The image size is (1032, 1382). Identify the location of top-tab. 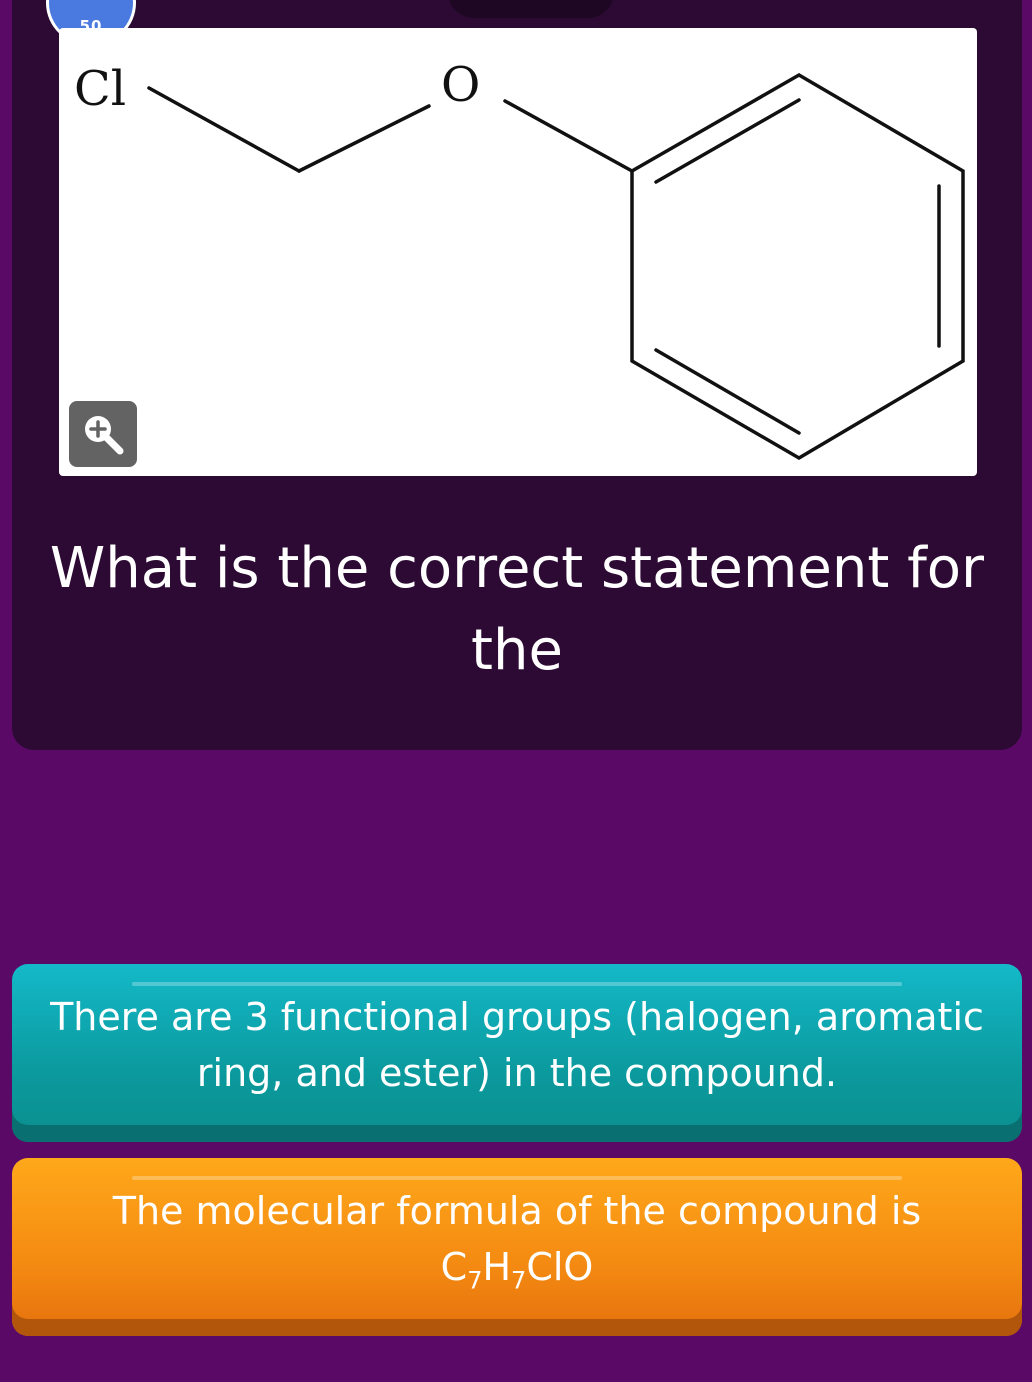
(531, 9).